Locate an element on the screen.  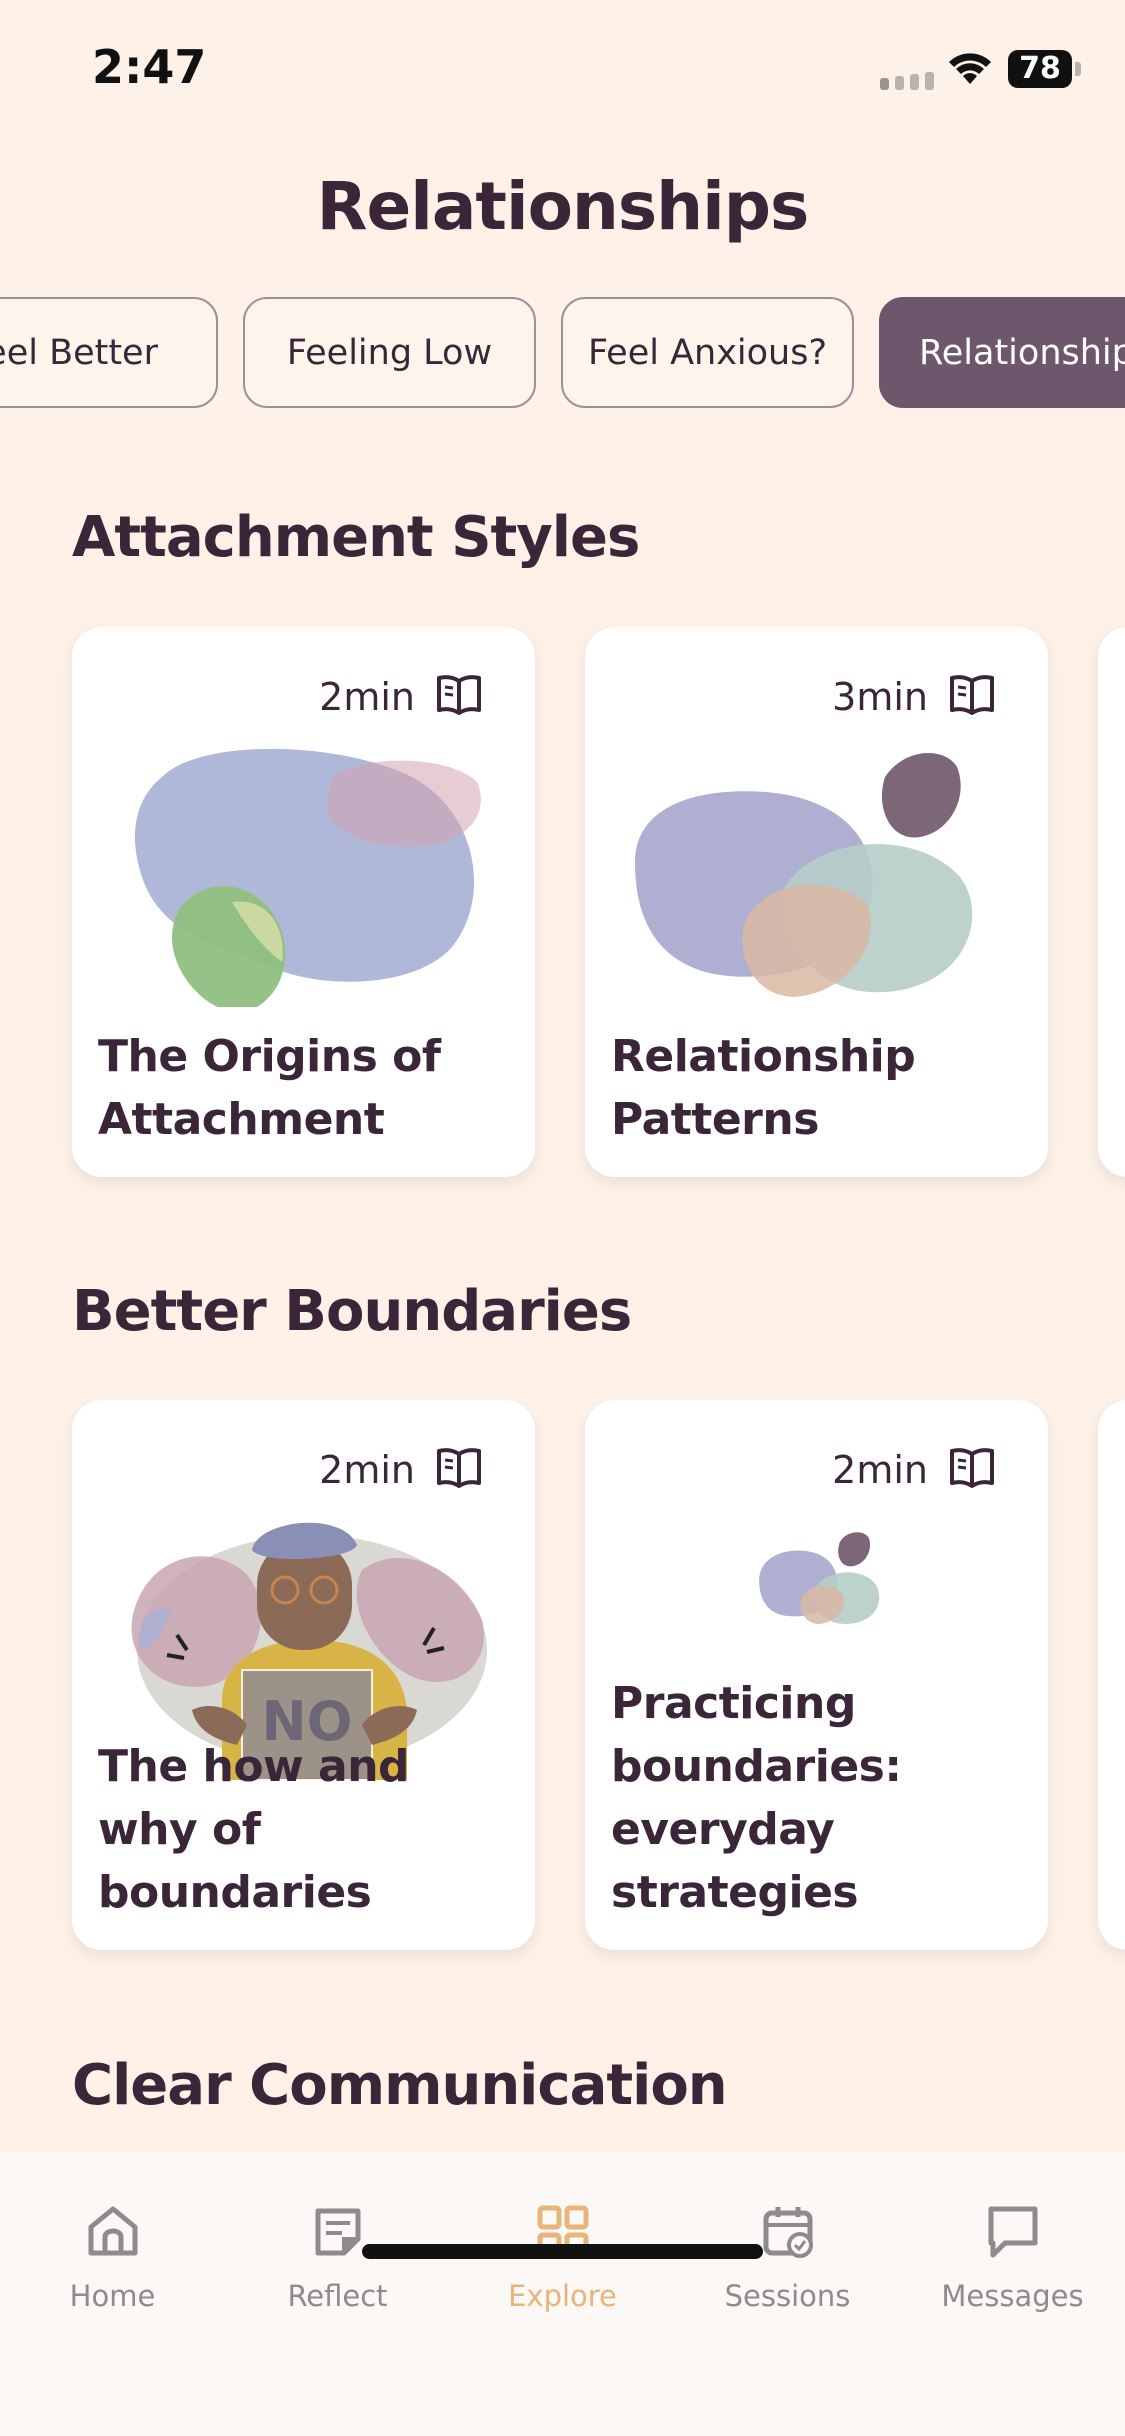
content-card: 3min Relationship Patterns is located at coordinates (816, 902).